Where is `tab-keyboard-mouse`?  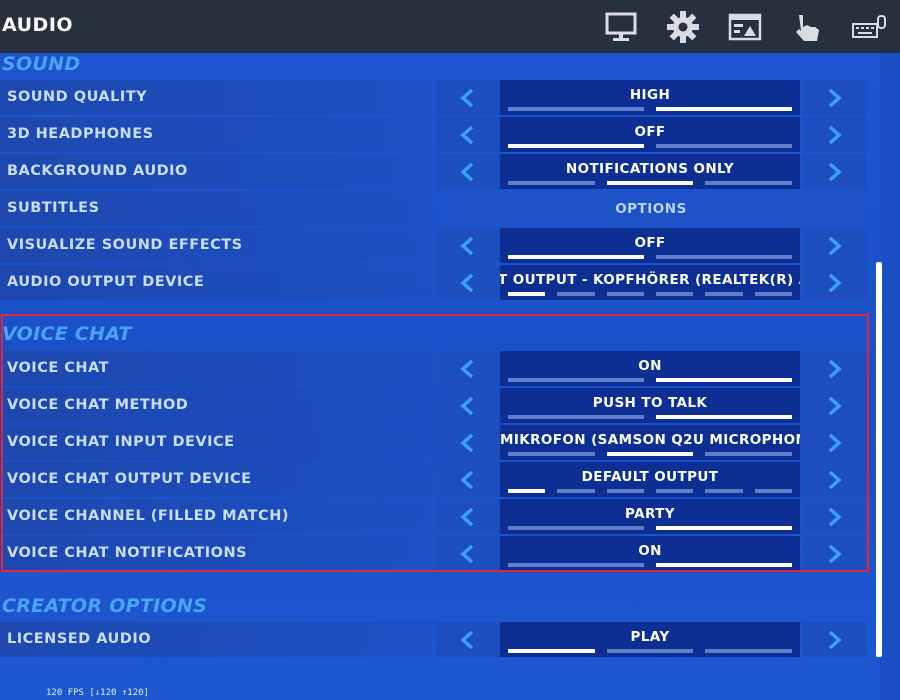
tab-keyboard-mouse is located at coordinates (869, 26).